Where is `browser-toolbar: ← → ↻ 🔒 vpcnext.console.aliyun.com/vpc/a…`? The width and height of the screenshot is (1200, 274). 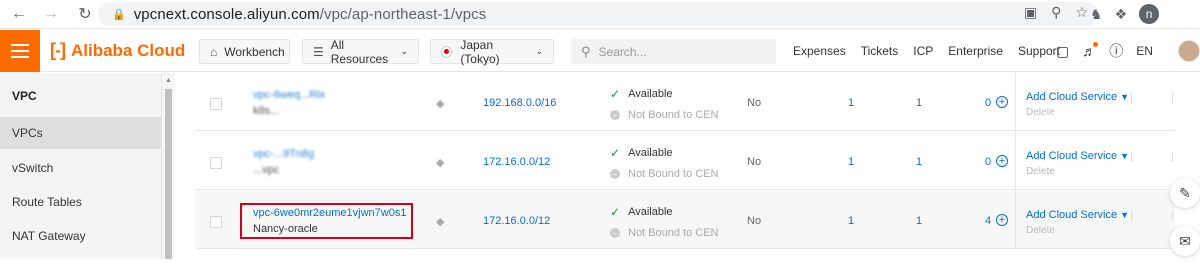
browser-toolbar: ← → ↻ 🔒 vpcnext.console.aliyun.com/vpc/a… is located at coordinates (600, 14).